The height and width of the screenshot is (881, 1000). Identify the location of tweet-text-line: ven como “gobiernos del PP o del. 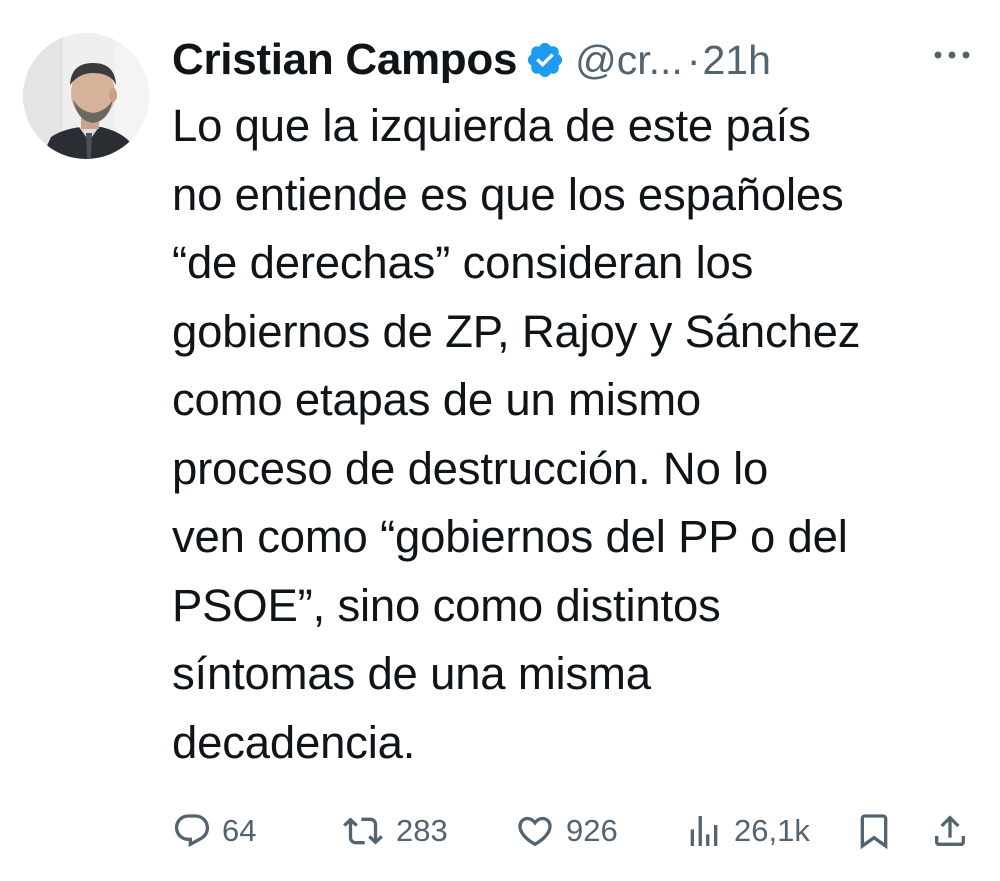
(510, 536).